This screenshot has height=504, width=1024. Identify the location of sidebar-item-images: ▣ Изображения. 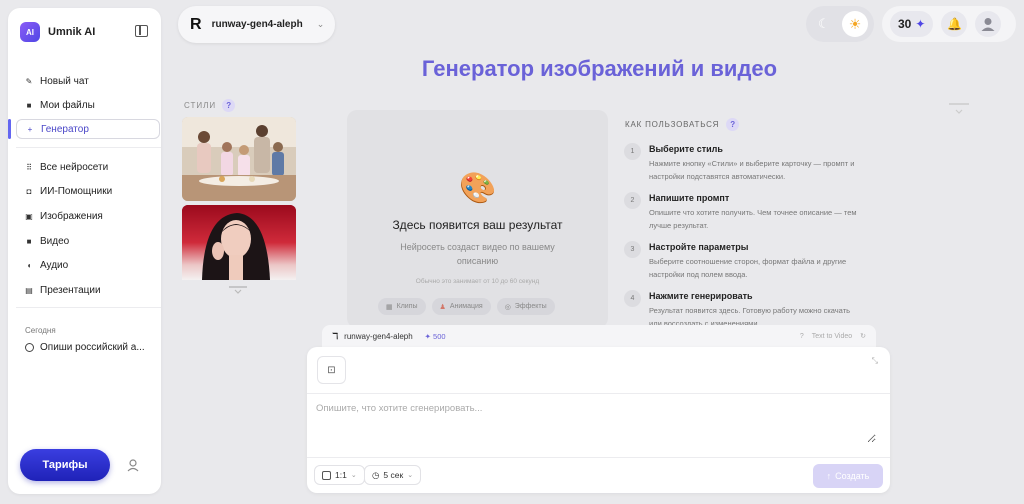
(88, 216).